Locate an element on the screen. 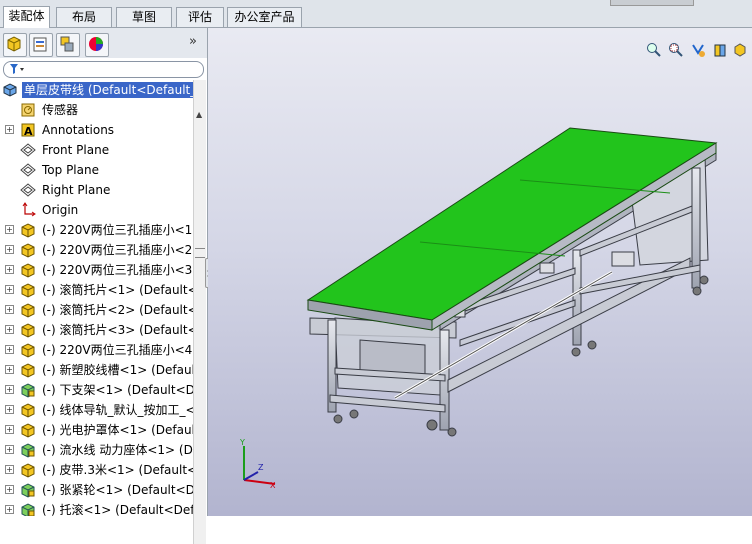 The width and height of the screenshot is (752, 544). display-manager-tab is located at coordinates (97, 45).